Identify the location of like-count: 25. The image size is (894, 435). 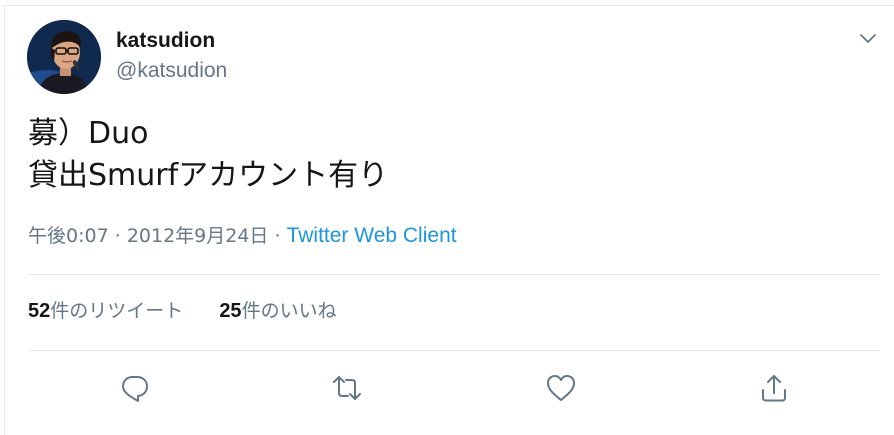
(230, 311).